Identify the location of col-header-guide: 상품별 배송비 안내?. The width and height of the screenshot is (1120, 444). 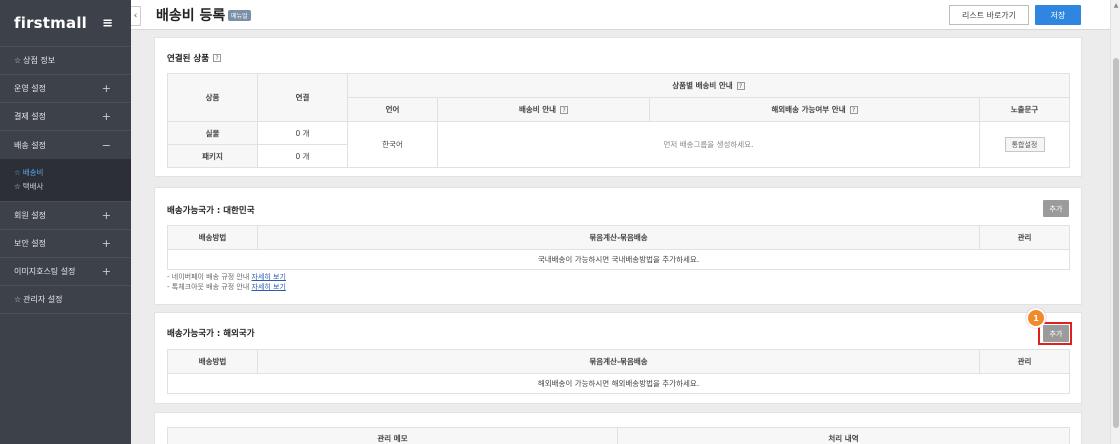
(708, 85).